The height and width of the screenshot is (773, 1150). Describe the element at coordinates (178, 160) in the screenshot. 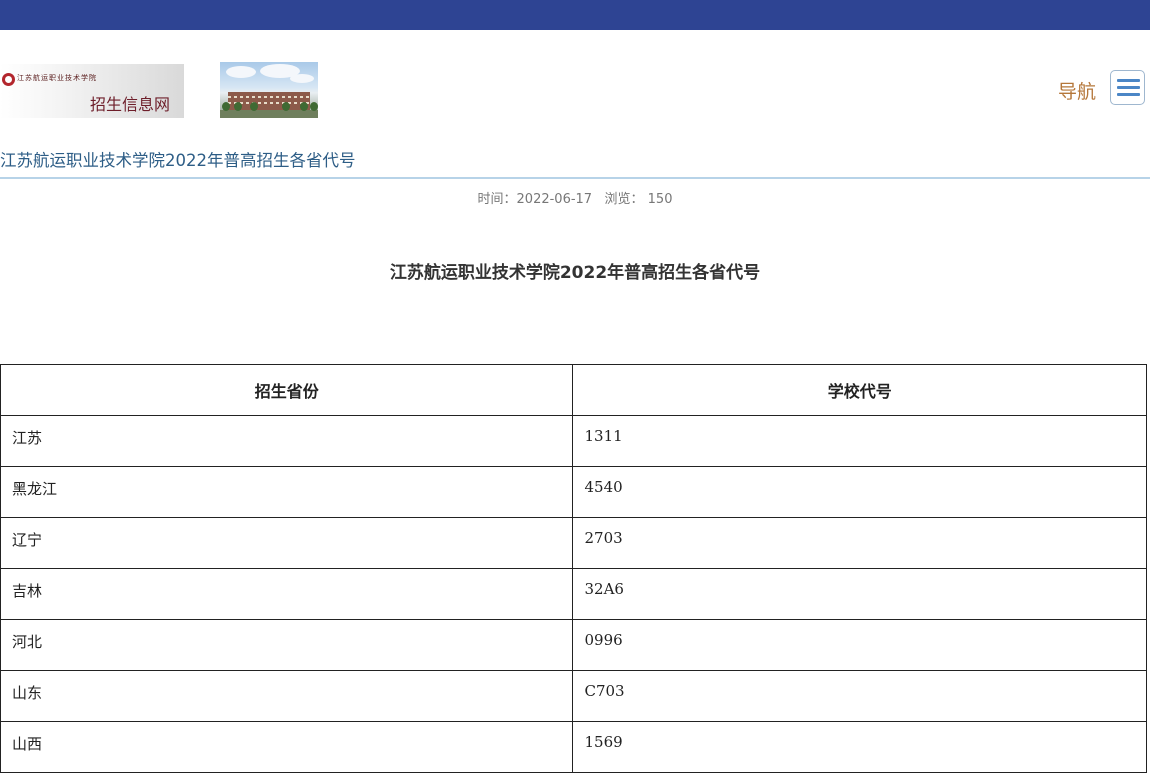

I see `page-title: 江苏航运职业技术学院2022年普高招生各省代号` at that location.